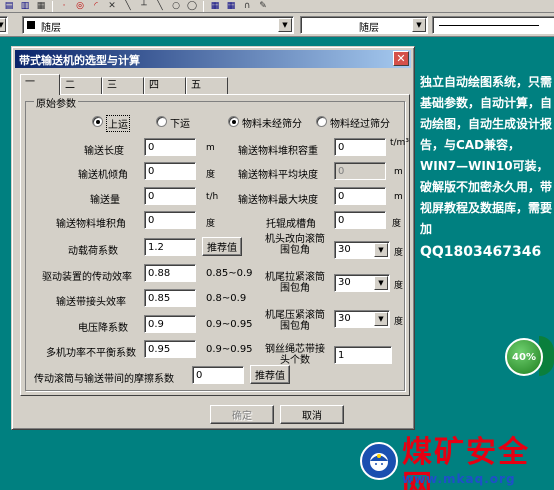  I want to click on tab-label: 一, so click(30, 82).